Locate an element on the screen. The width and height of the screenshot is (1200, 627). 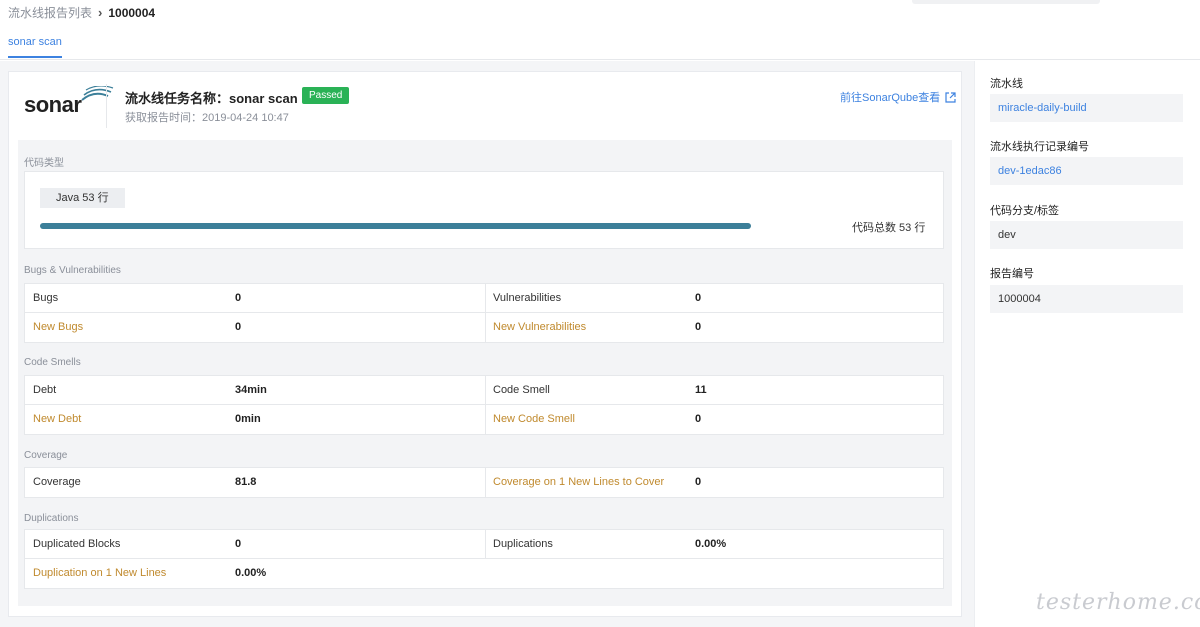
table-row: Bugs 0 Vulnerabilities 0 is located at coordinates (484, 298).